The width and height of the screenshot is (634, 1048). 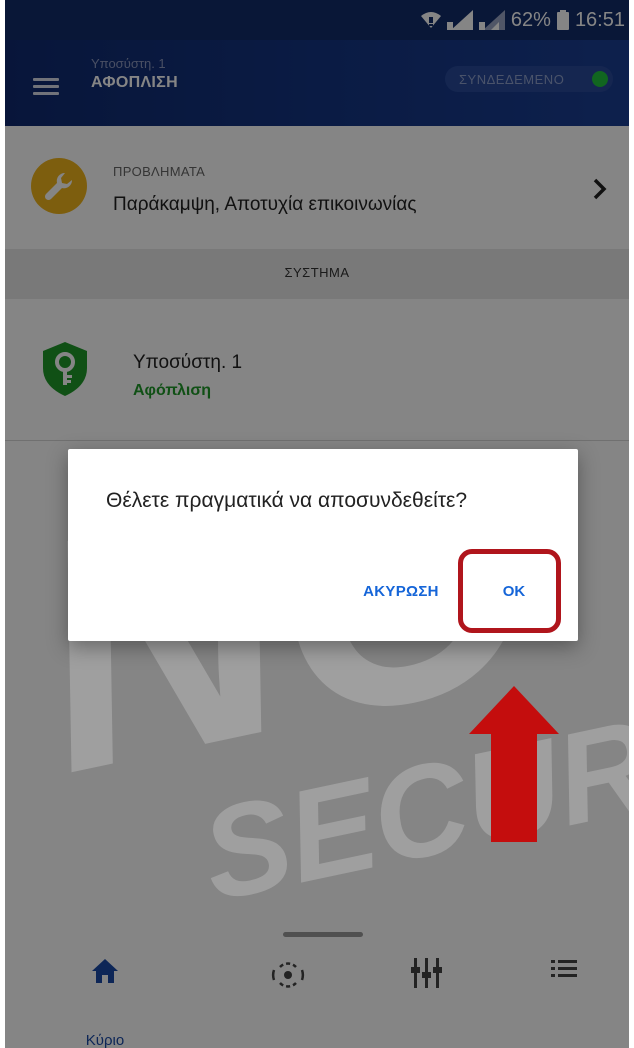 I want to click on arrow-up-icon, so click(x=514, y=764).